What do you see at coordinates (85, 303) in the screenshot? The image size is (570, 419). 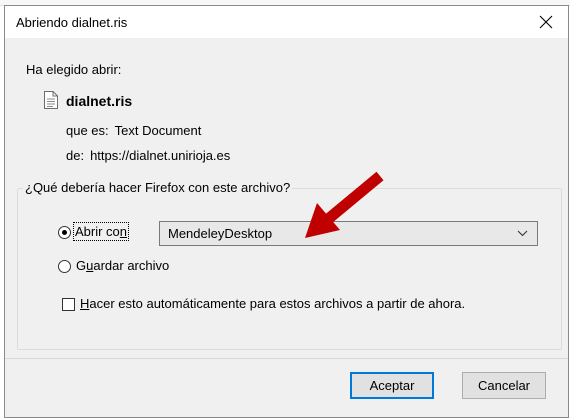 I see `auto-action-access-key: H` at bounding box center [85, 303].